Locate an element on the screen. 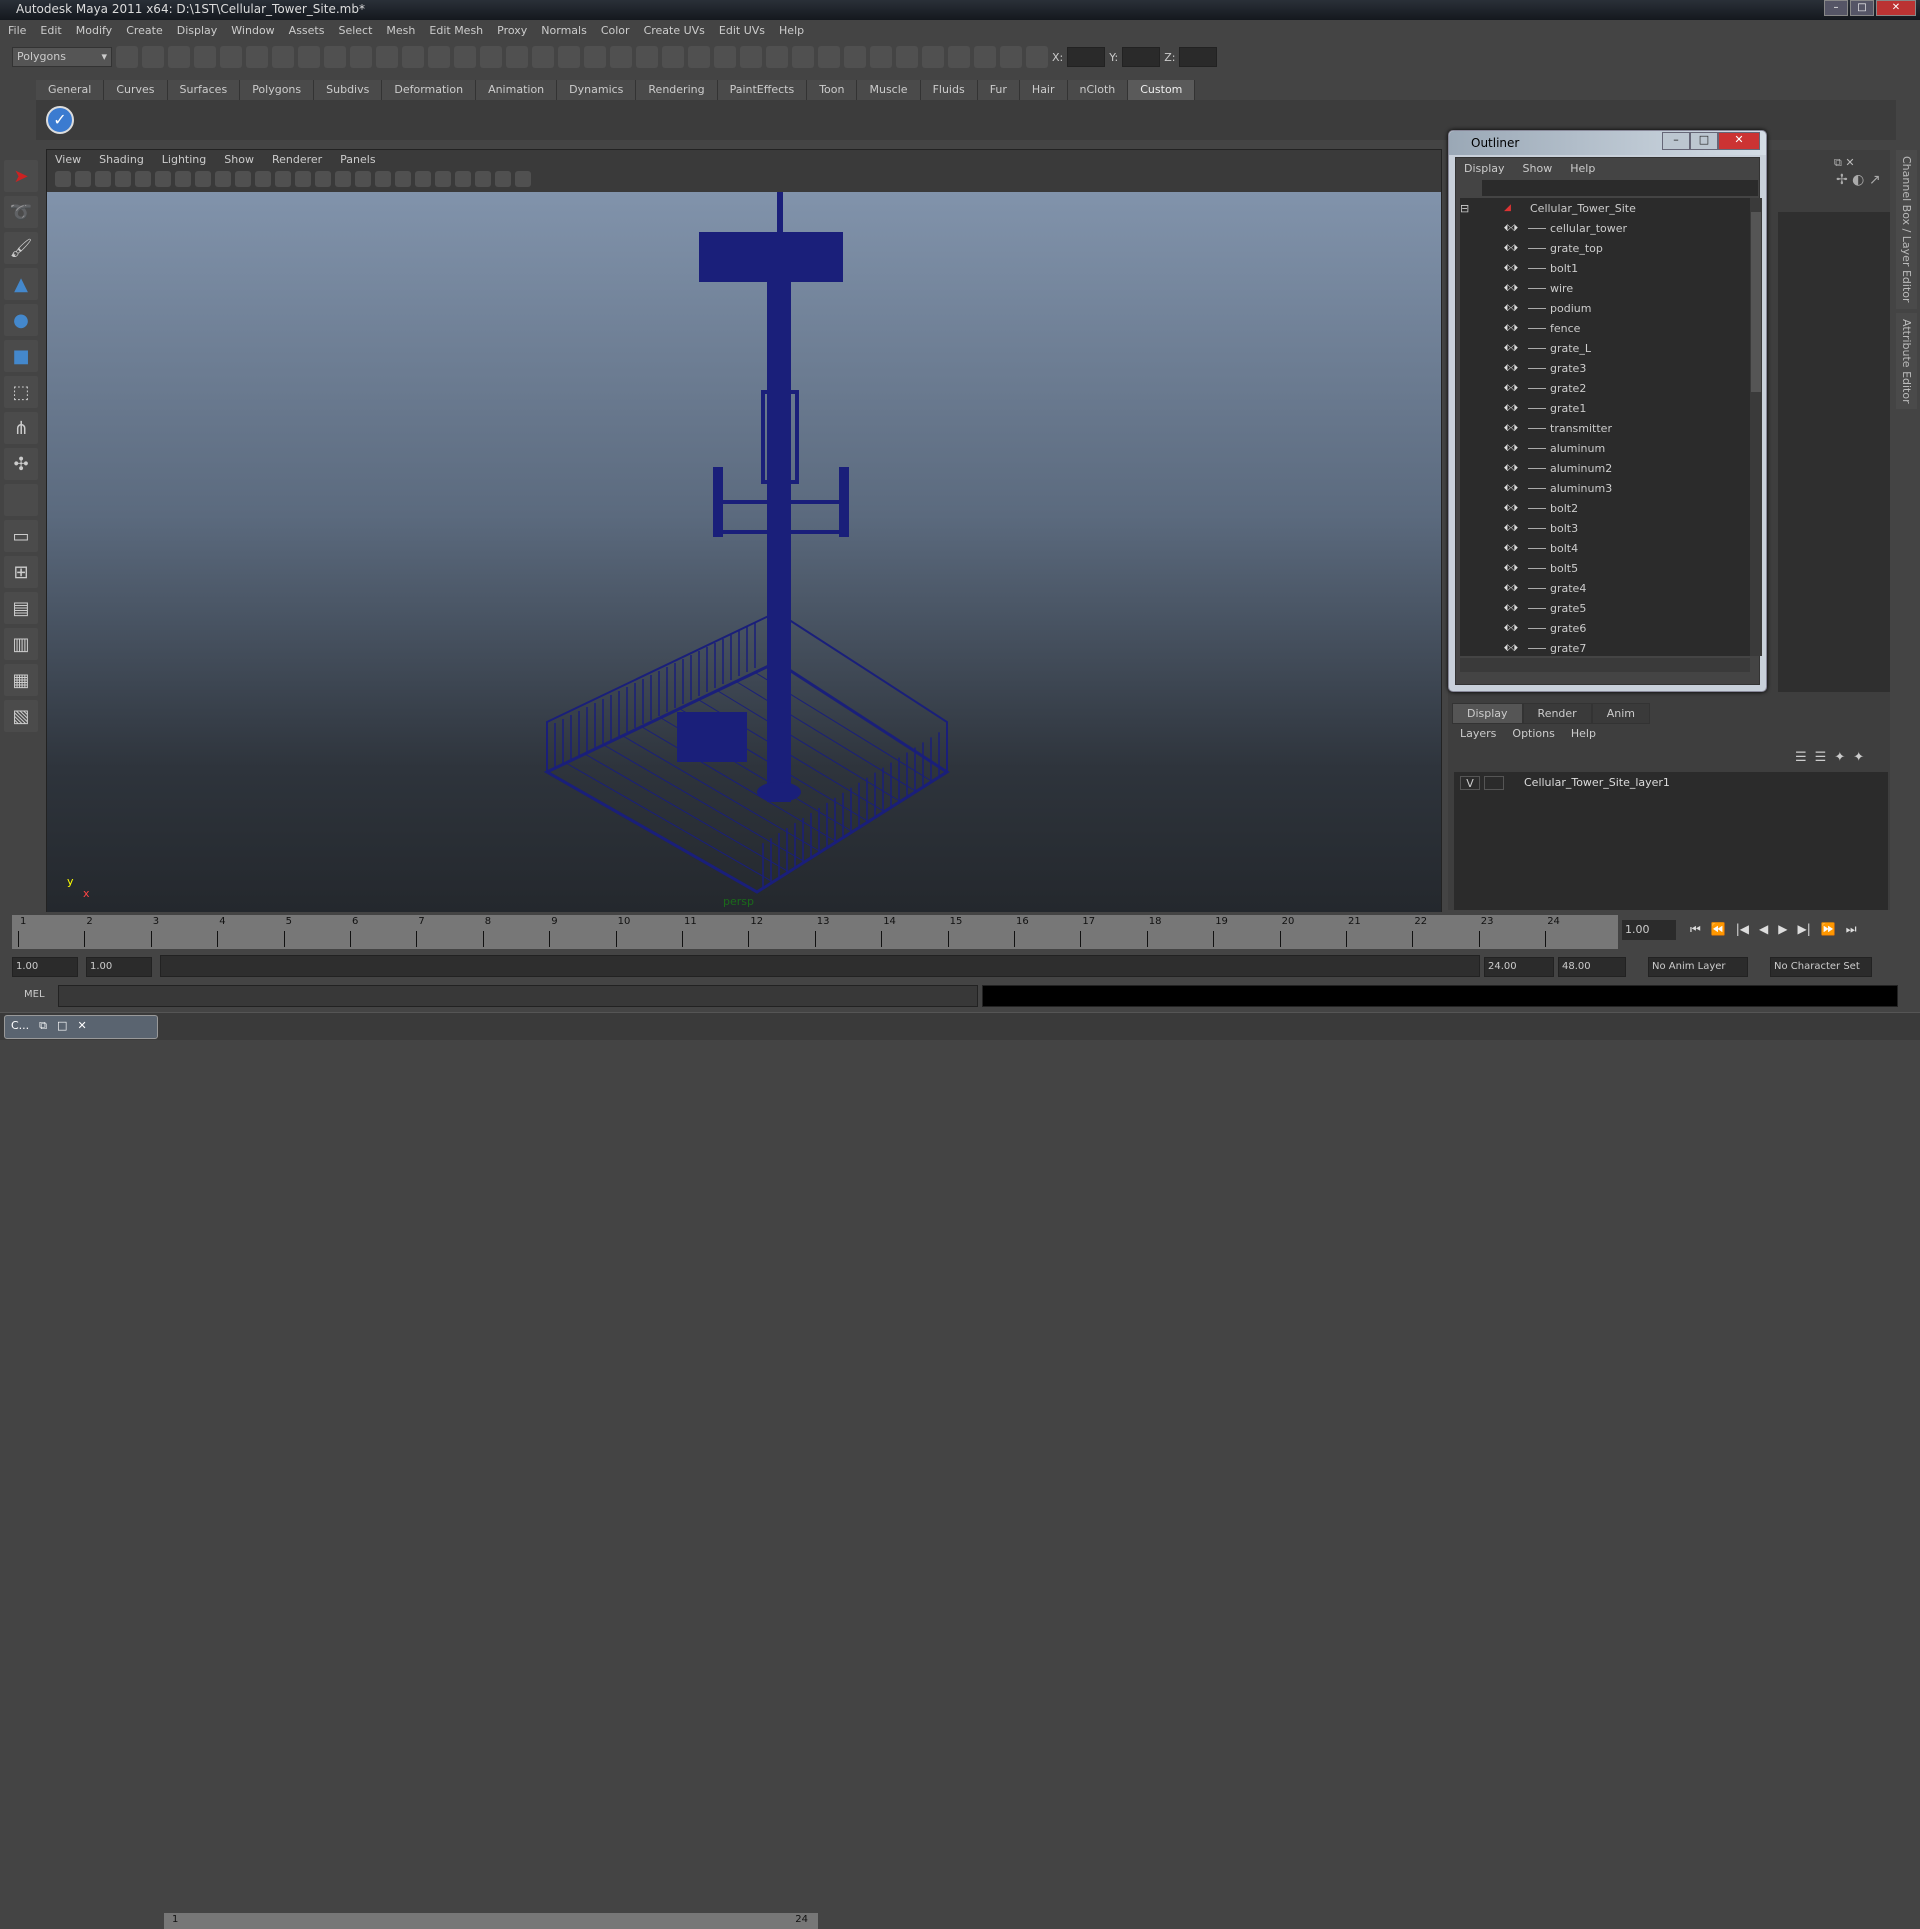  menu-edit: Edit is located at coordinates (50, 31).